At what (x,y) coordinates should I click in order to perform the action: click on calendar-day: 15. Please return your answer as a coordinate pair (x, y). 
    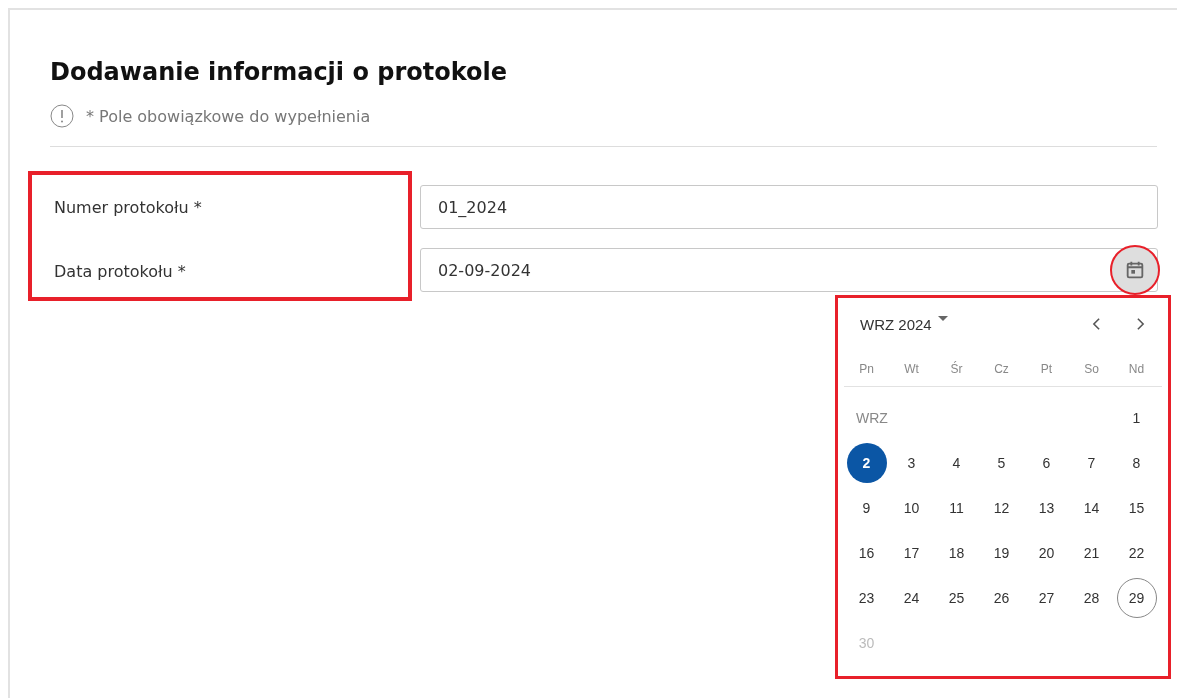
    Looking at the image, I should click on (1136, 507).